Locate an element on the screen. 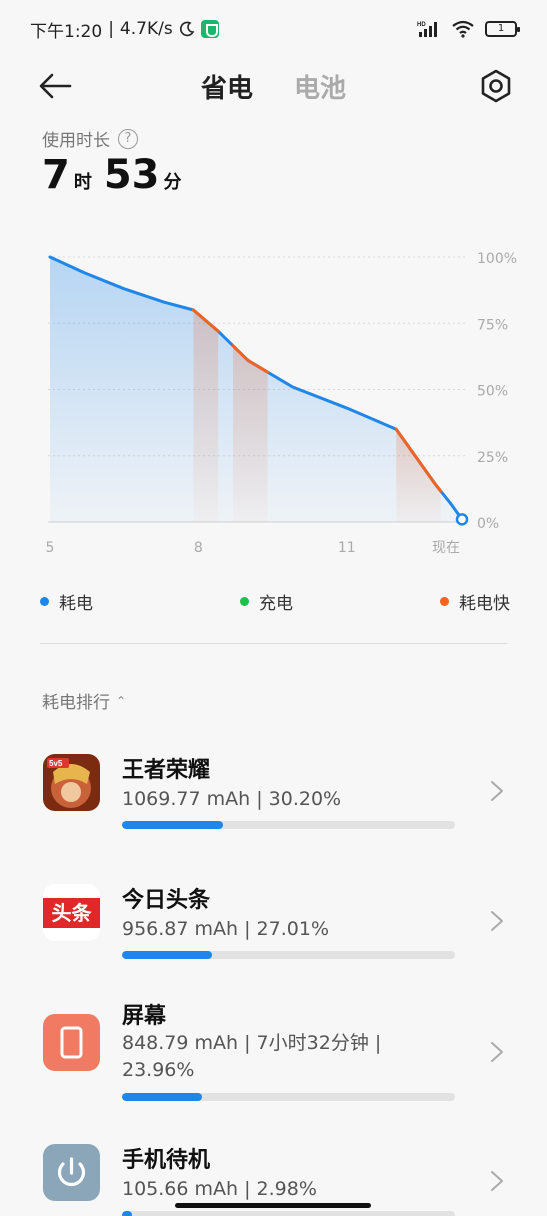 This screenshot has width=547, height=1216. chart-x-ticks: 5 8 11 现在 is located at coordinates (253, 548).